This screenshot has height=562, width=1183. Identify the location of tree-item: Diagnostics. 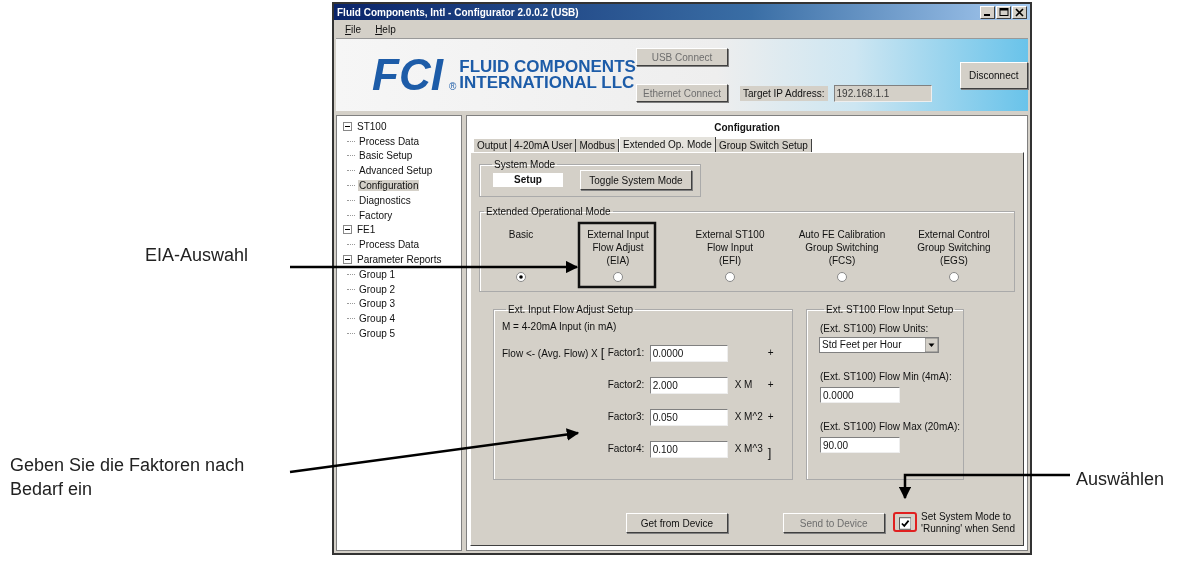
(385, 200).